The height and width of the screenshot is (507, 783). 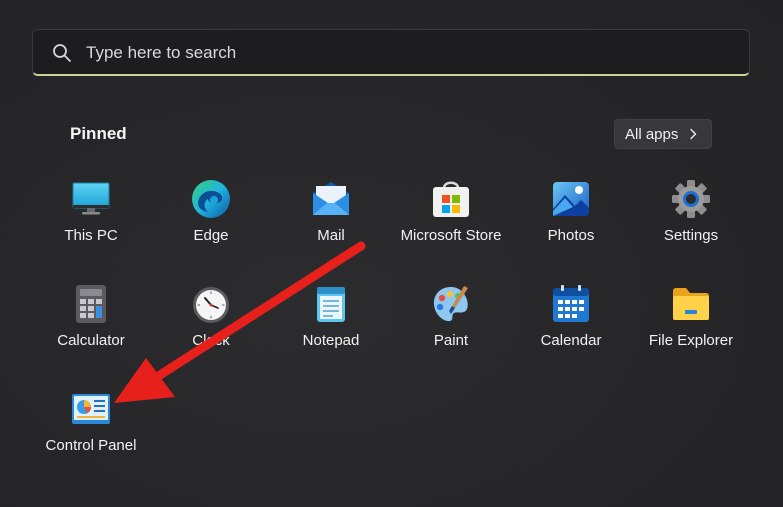 I want to click on all-apps-button: All apps, so click(x=663, y=134).